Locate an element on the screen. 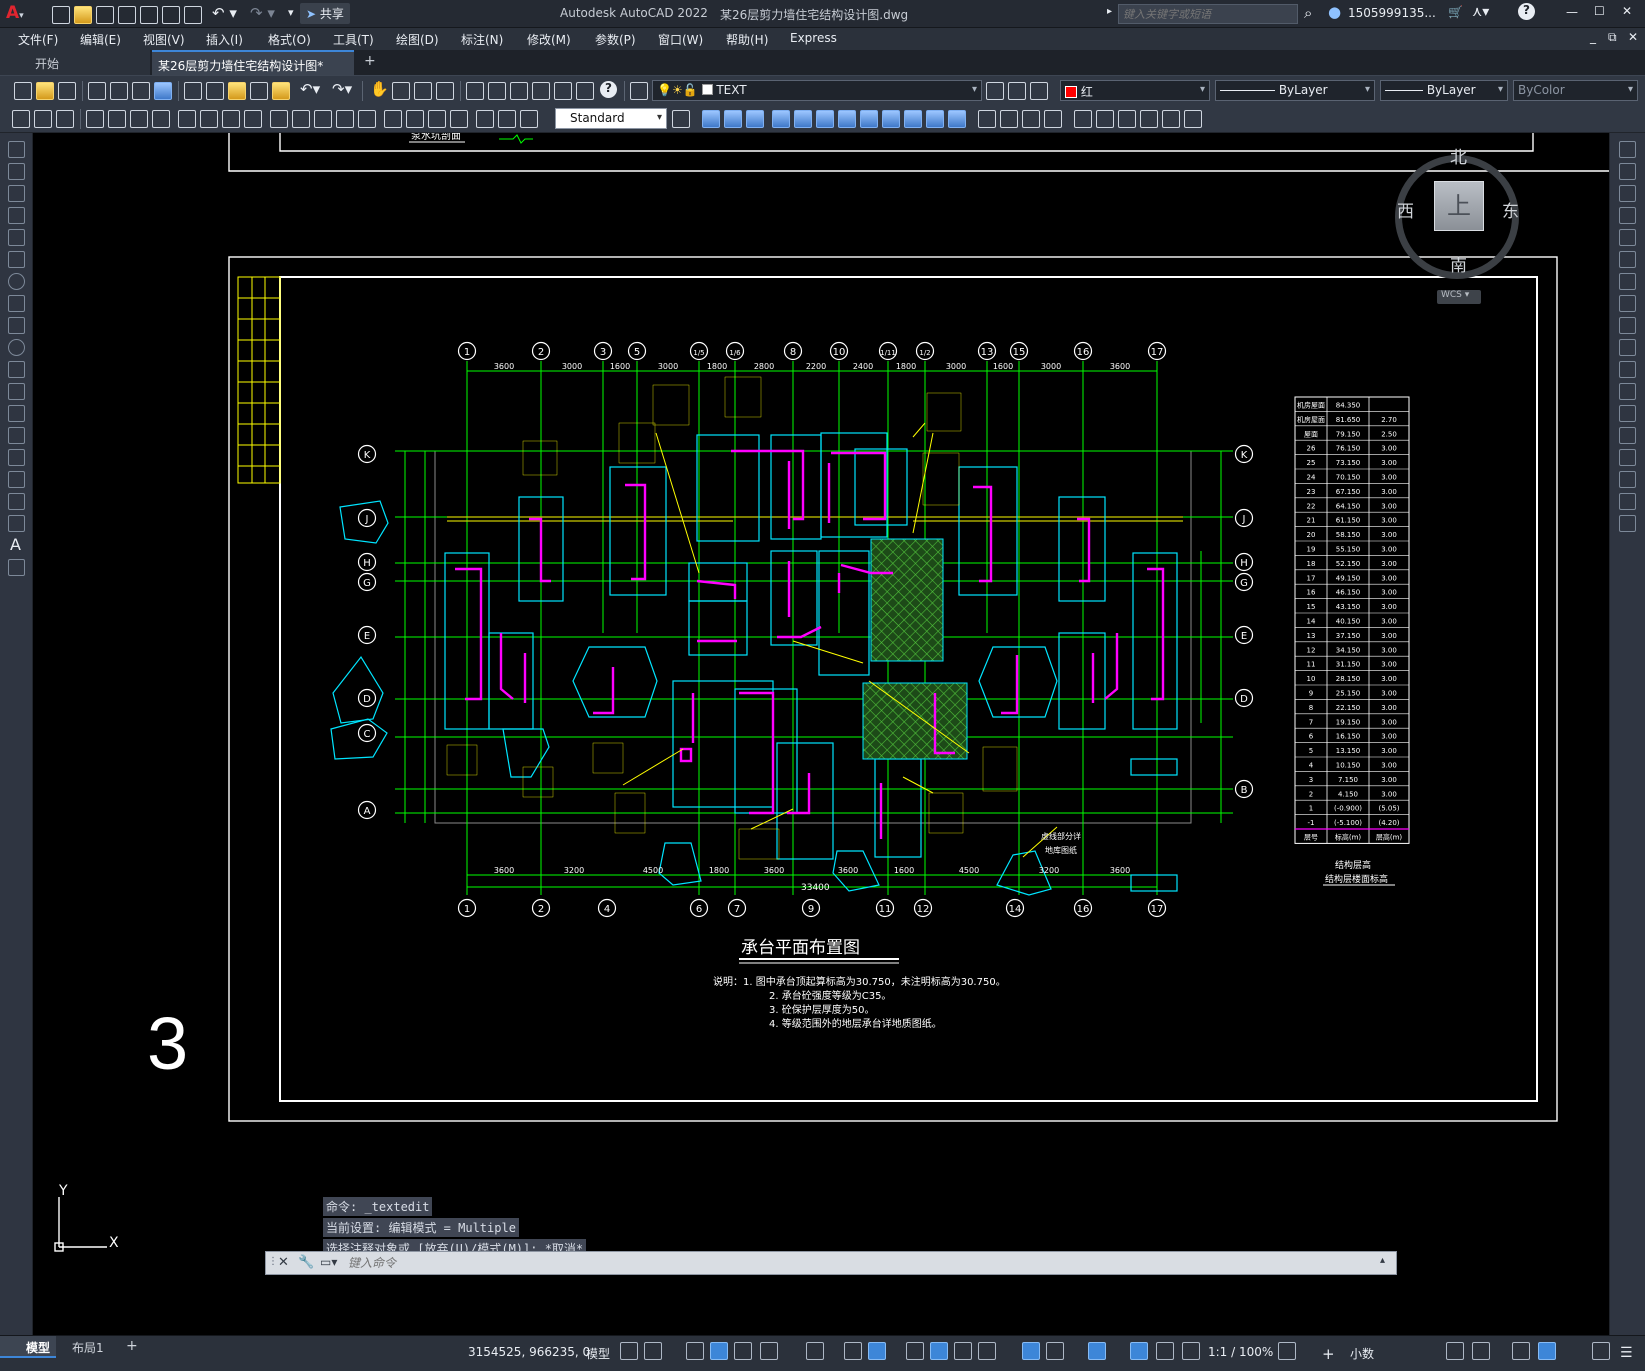  menu-express: Express is located at coordinates (813, 38).